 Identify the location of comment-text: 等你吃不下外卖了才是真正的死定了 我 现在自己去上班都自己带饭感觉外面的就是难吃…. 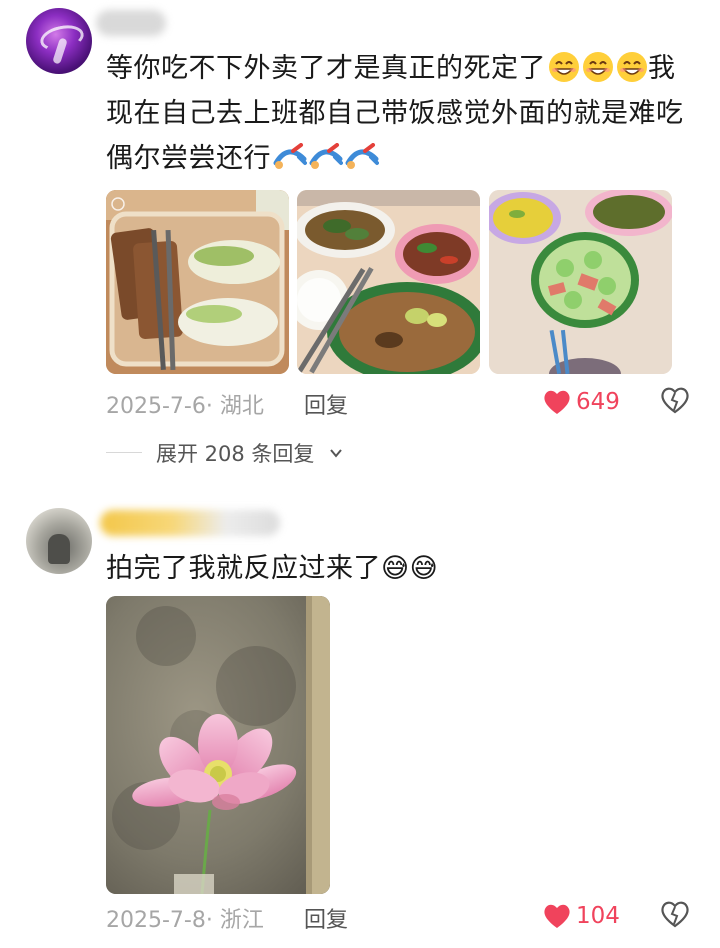
(395, 113).